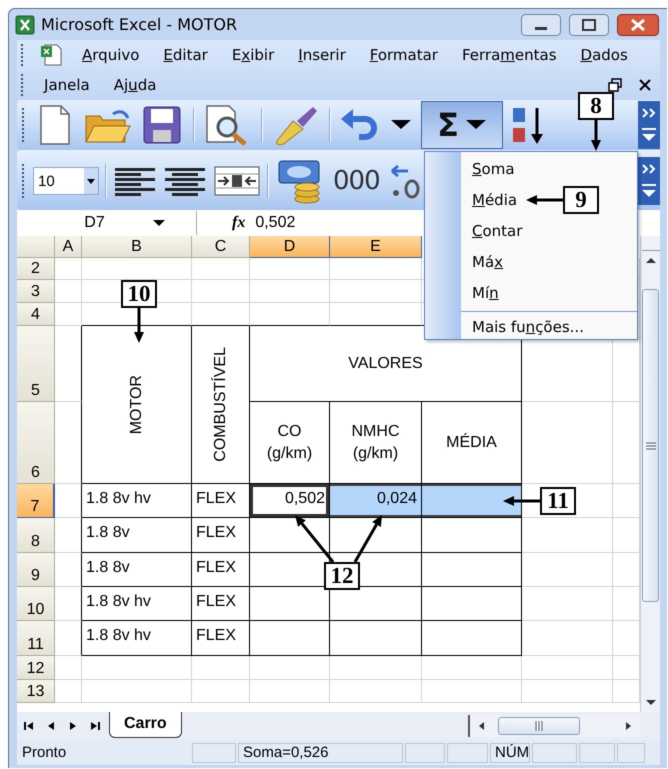  Describe the element at coordinates (36, 604) in the screenshot. I see `row-header: 10` at that location.